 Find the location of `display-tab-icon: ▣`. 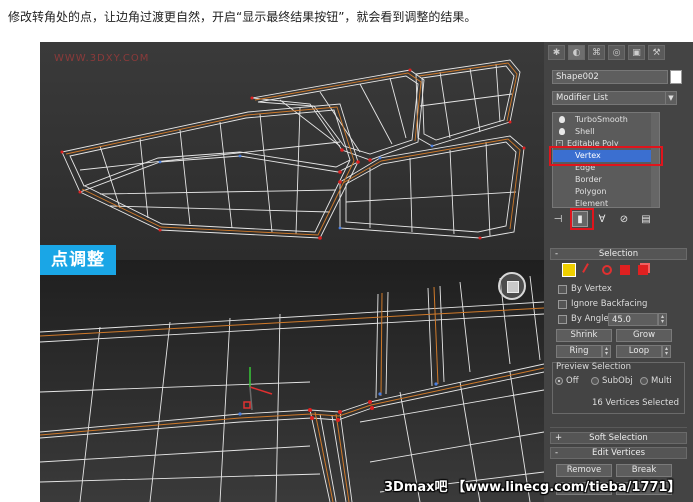

display-tab-icon: ▣ is located at coordinates (636, 52).